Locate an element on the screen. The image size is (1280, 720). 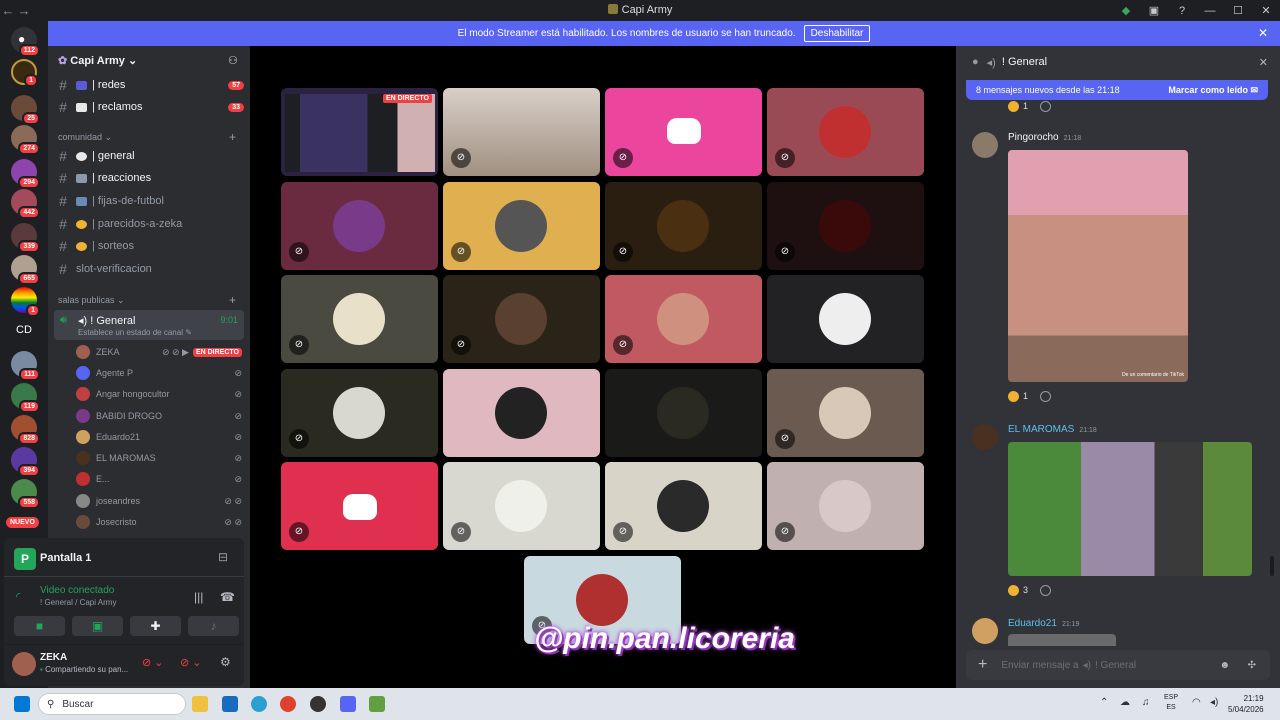
add-channel-icon: + is located at coordinates (232, 137).